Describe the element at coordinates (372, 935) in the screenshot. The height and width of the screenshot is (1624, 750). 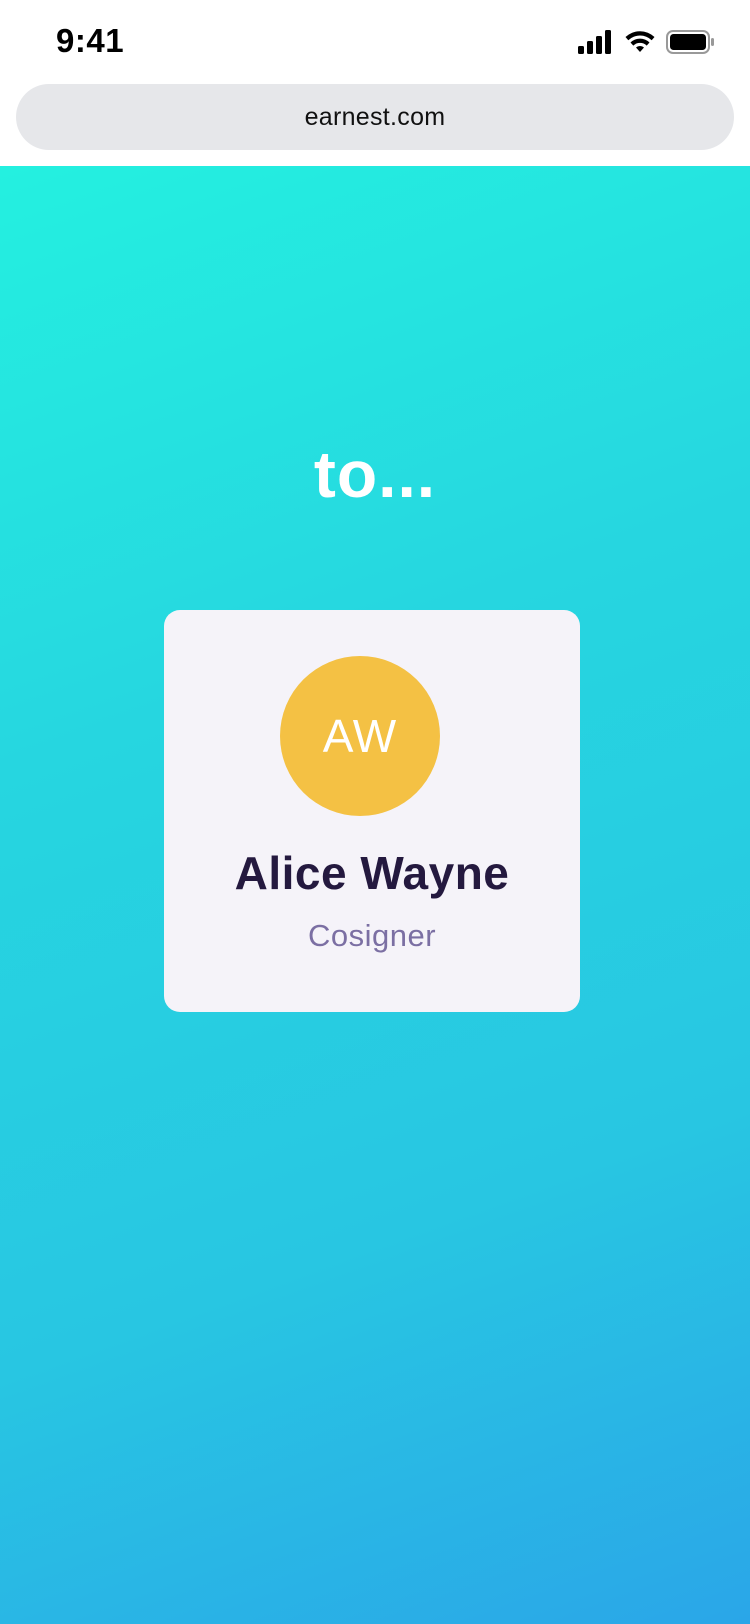
I see `person-role: Cosigner` at that location.